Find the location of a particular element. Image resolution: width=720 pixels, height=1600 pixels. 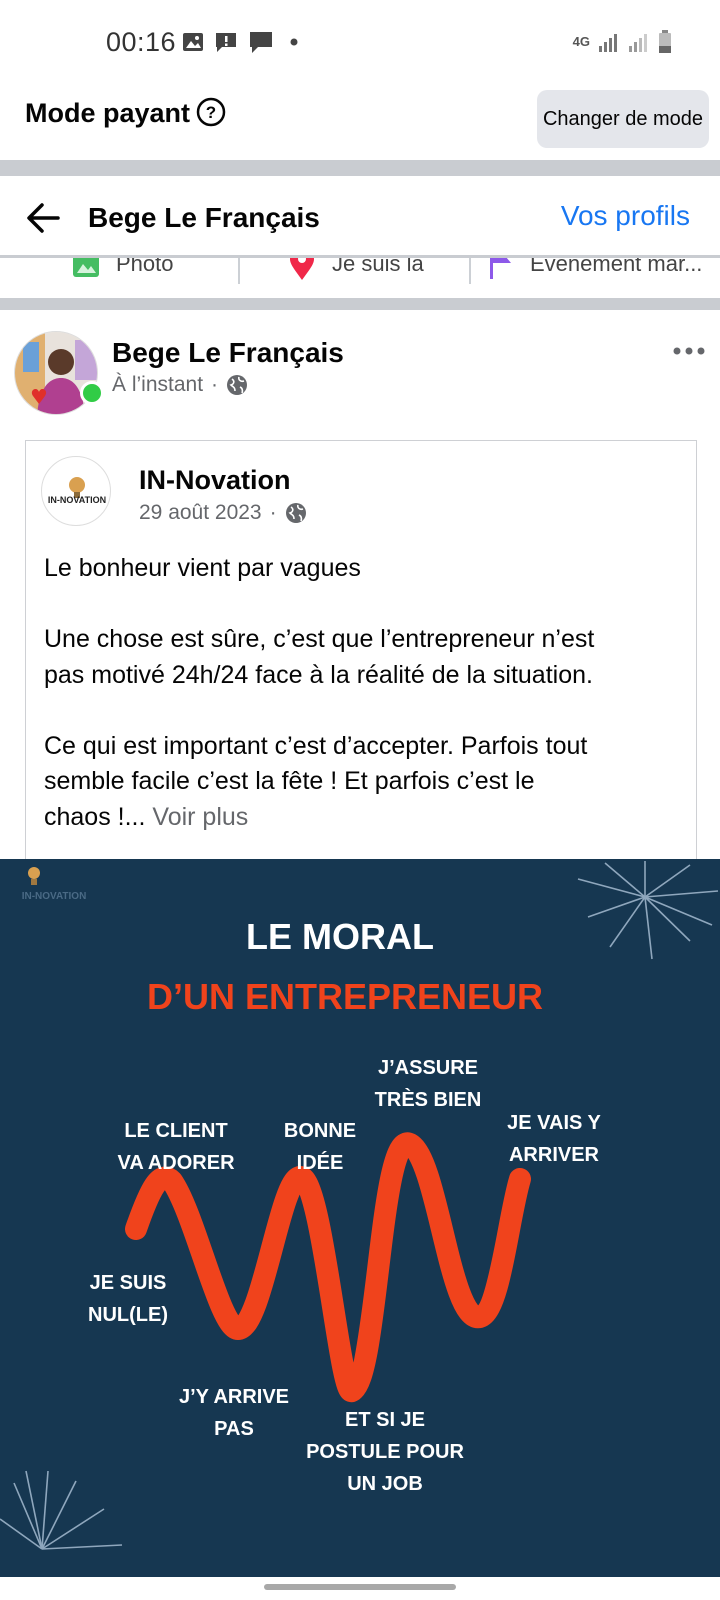

flag-icon is located at coordinates (500, 268).